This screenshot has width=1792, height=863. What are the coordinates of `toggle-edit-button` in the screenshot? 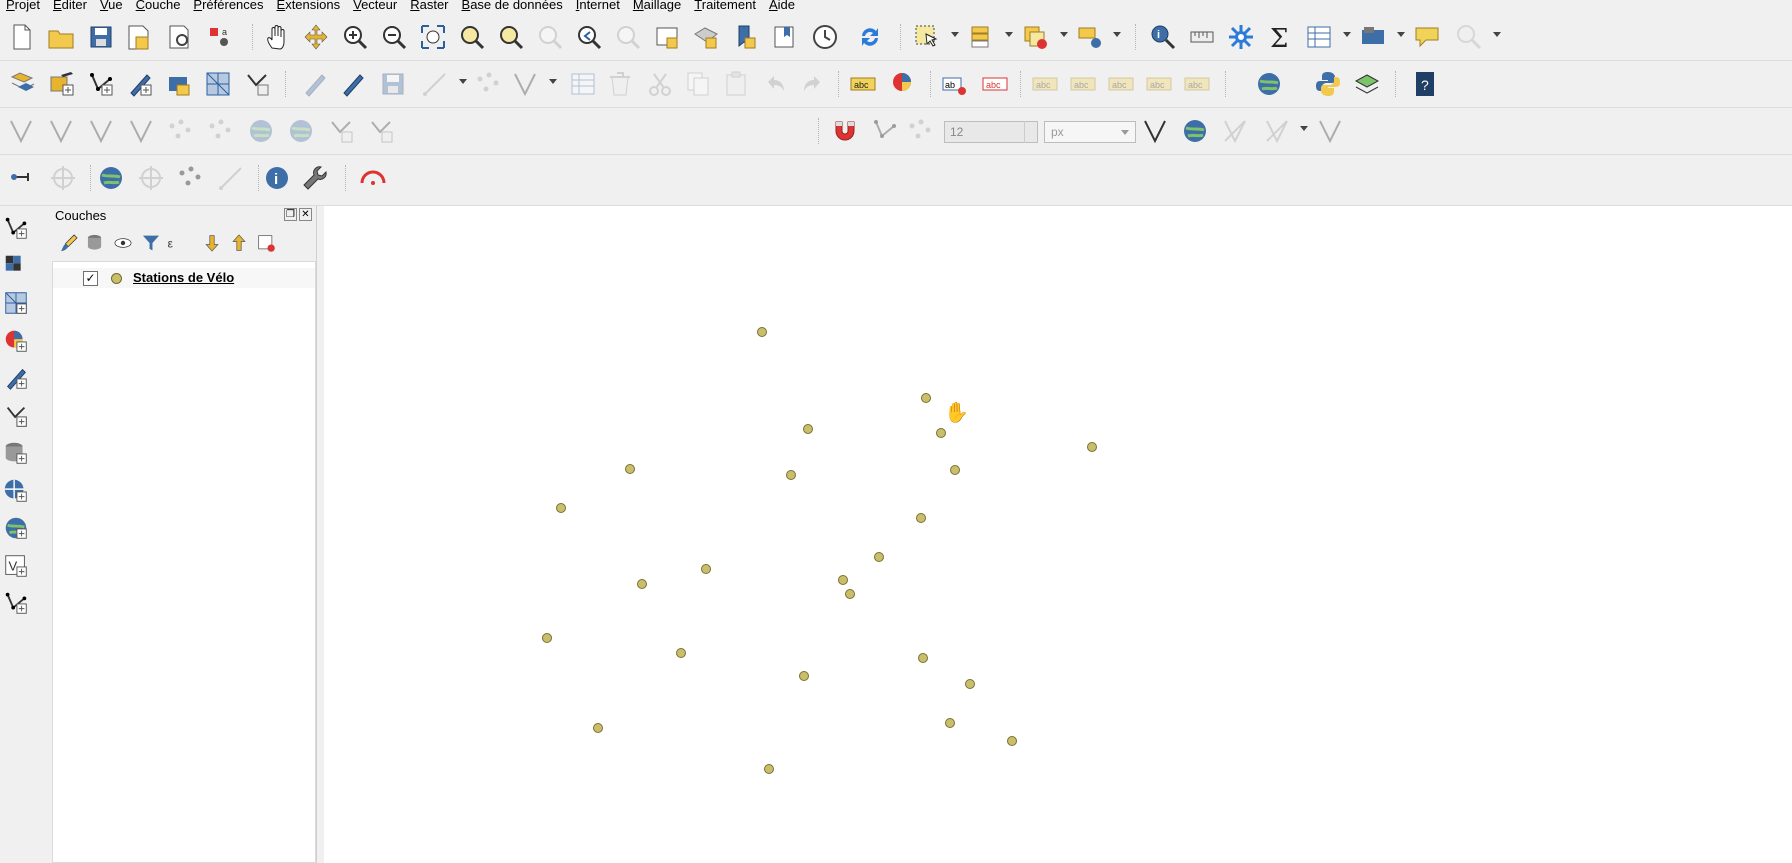 It's located at (353, 84).